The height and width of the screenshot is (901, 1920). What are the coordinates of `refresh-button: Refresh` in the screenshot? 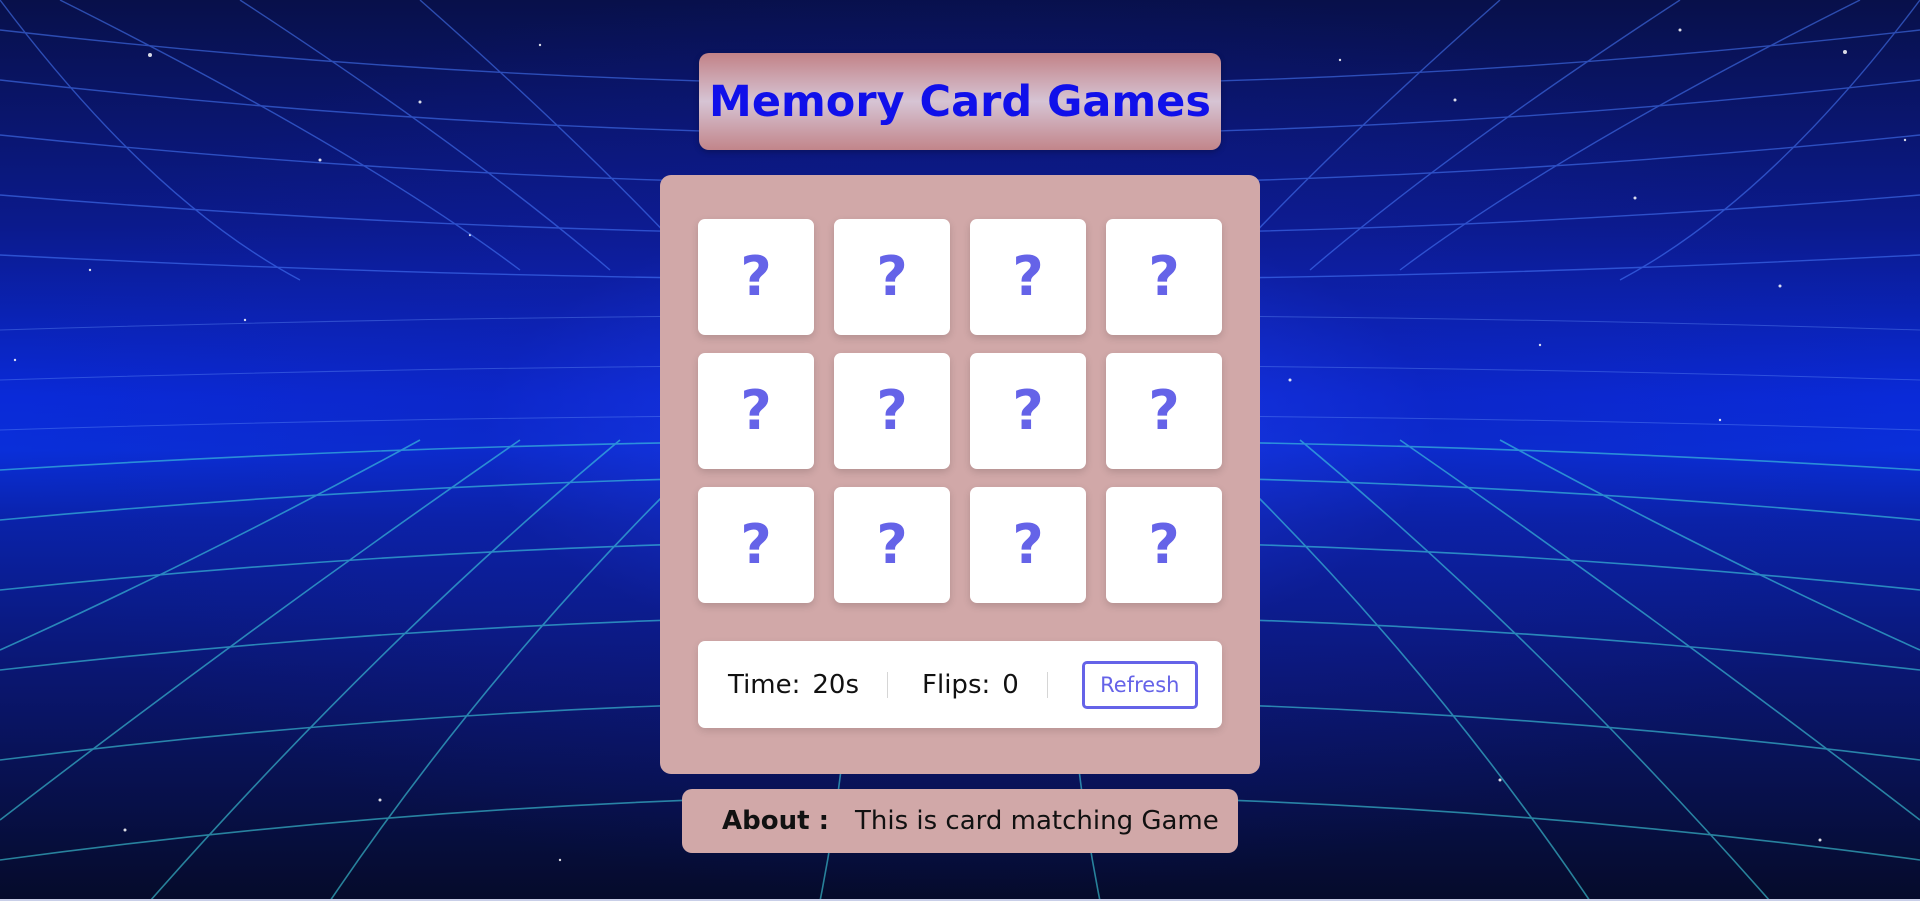 It's located at (1139, 684).